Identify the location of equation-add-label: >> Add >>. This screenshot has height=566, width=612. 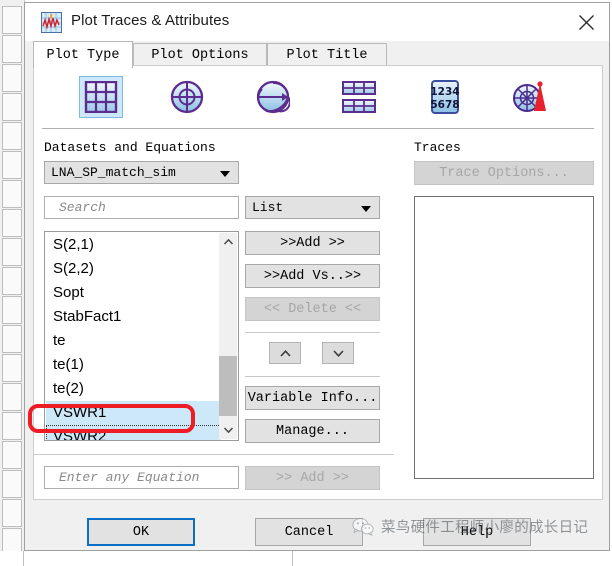
(312, 478).